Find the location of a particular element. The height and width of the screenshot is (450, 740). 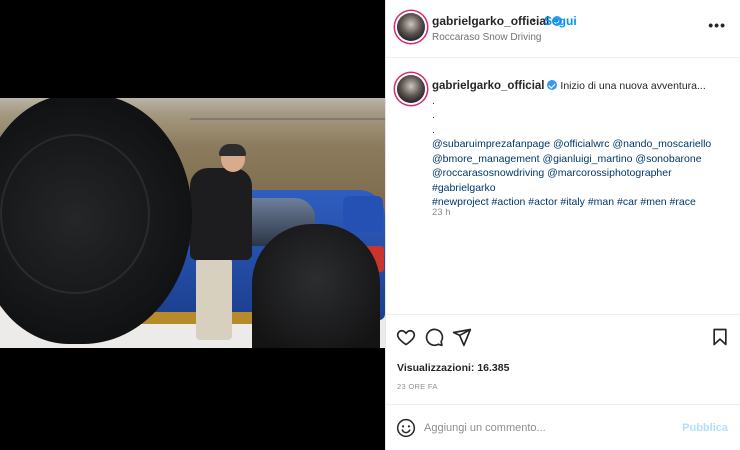

umbrella-ribs is located at coordinates (75, 214).